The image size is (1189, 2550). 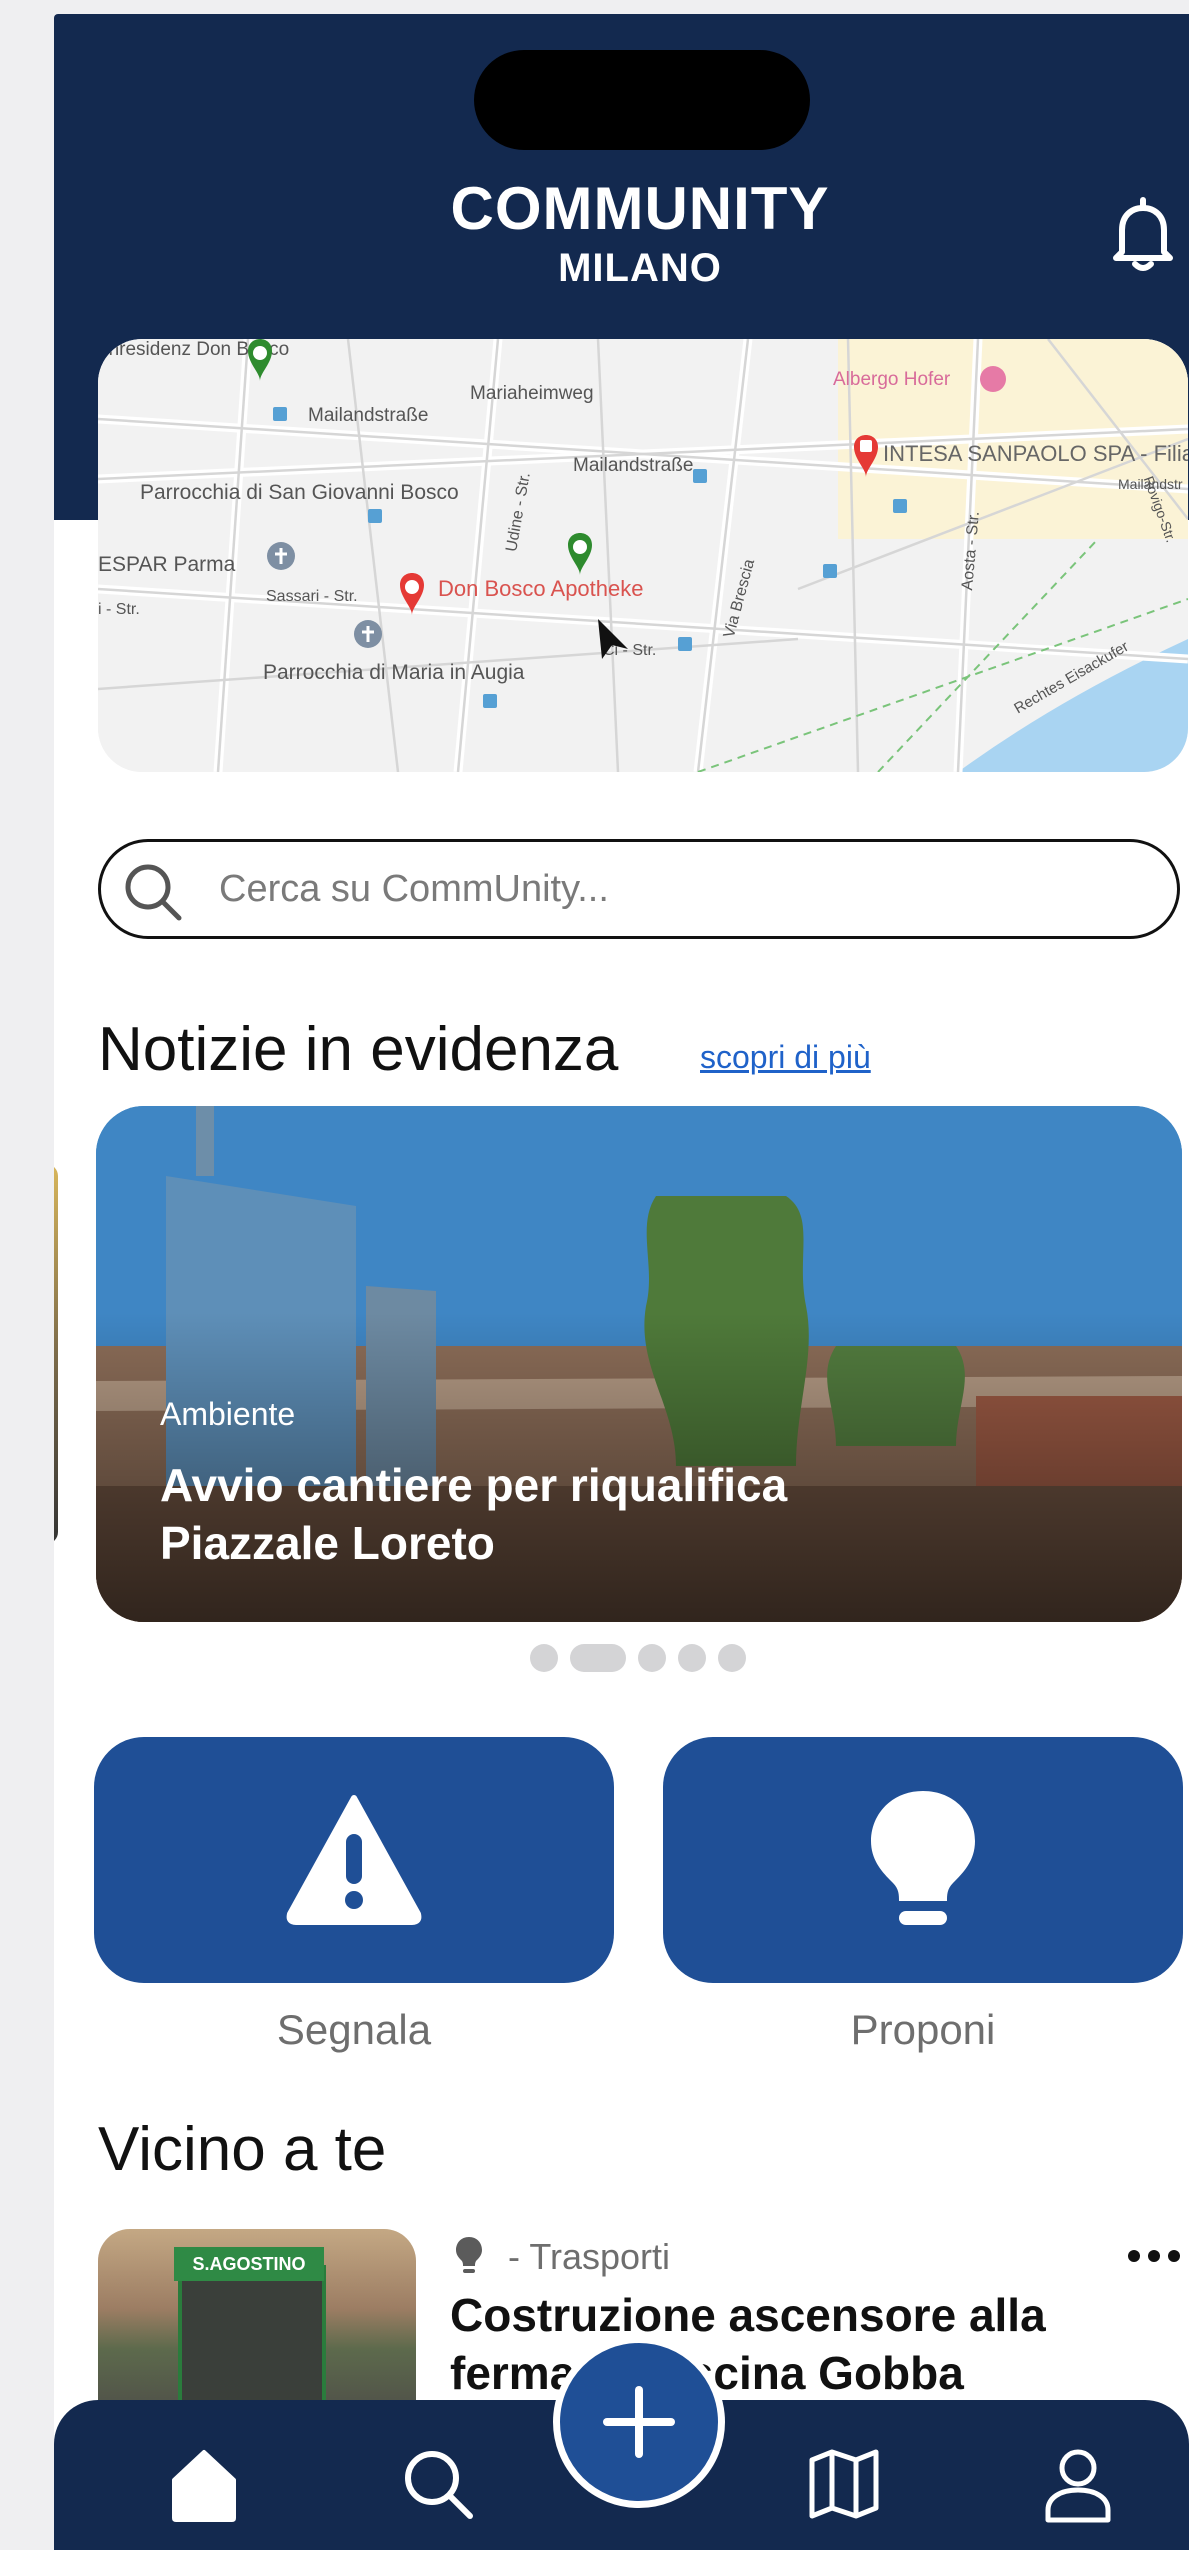 I want to click on pink-pin-icon, so click(x=993, y=379).